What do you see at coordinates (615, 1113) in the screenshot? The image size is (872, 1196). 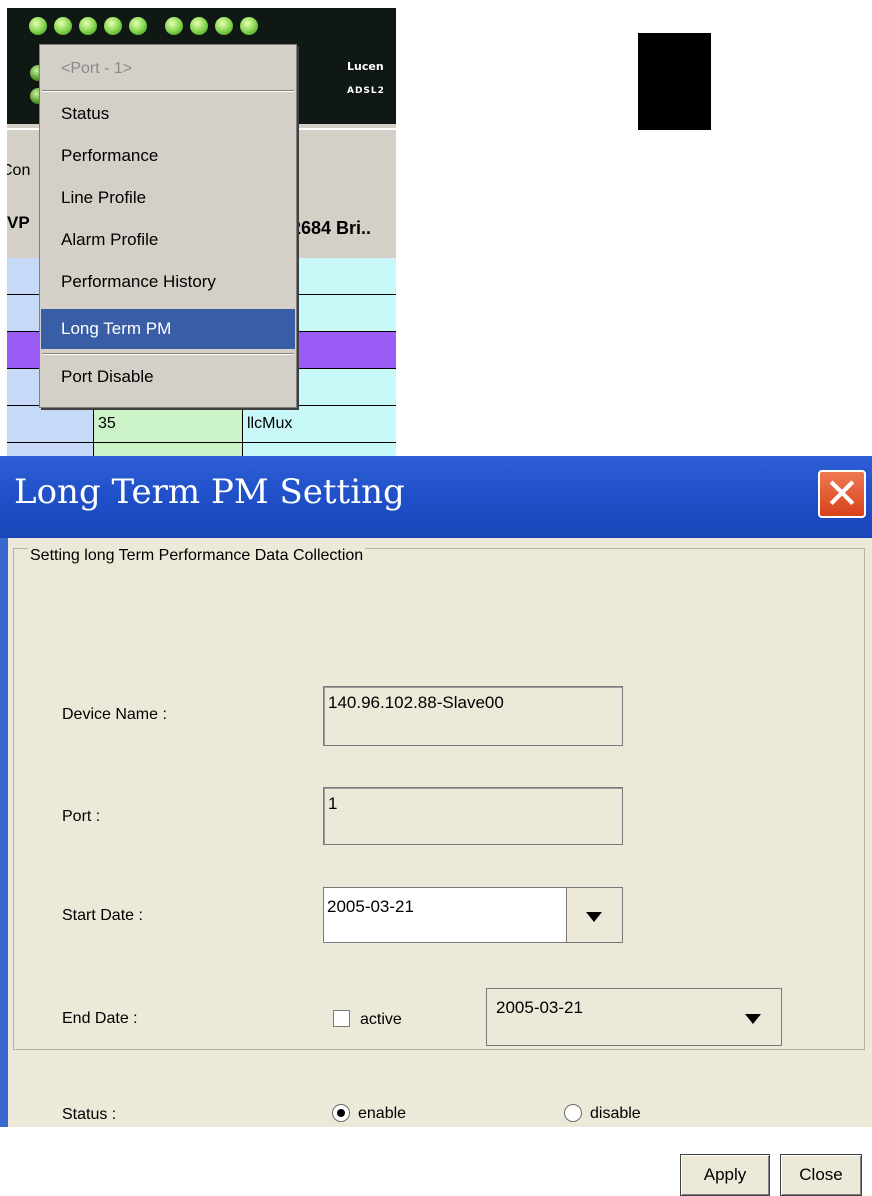 I see `status-disable-label: disable` at bounding box center [615, 1113].